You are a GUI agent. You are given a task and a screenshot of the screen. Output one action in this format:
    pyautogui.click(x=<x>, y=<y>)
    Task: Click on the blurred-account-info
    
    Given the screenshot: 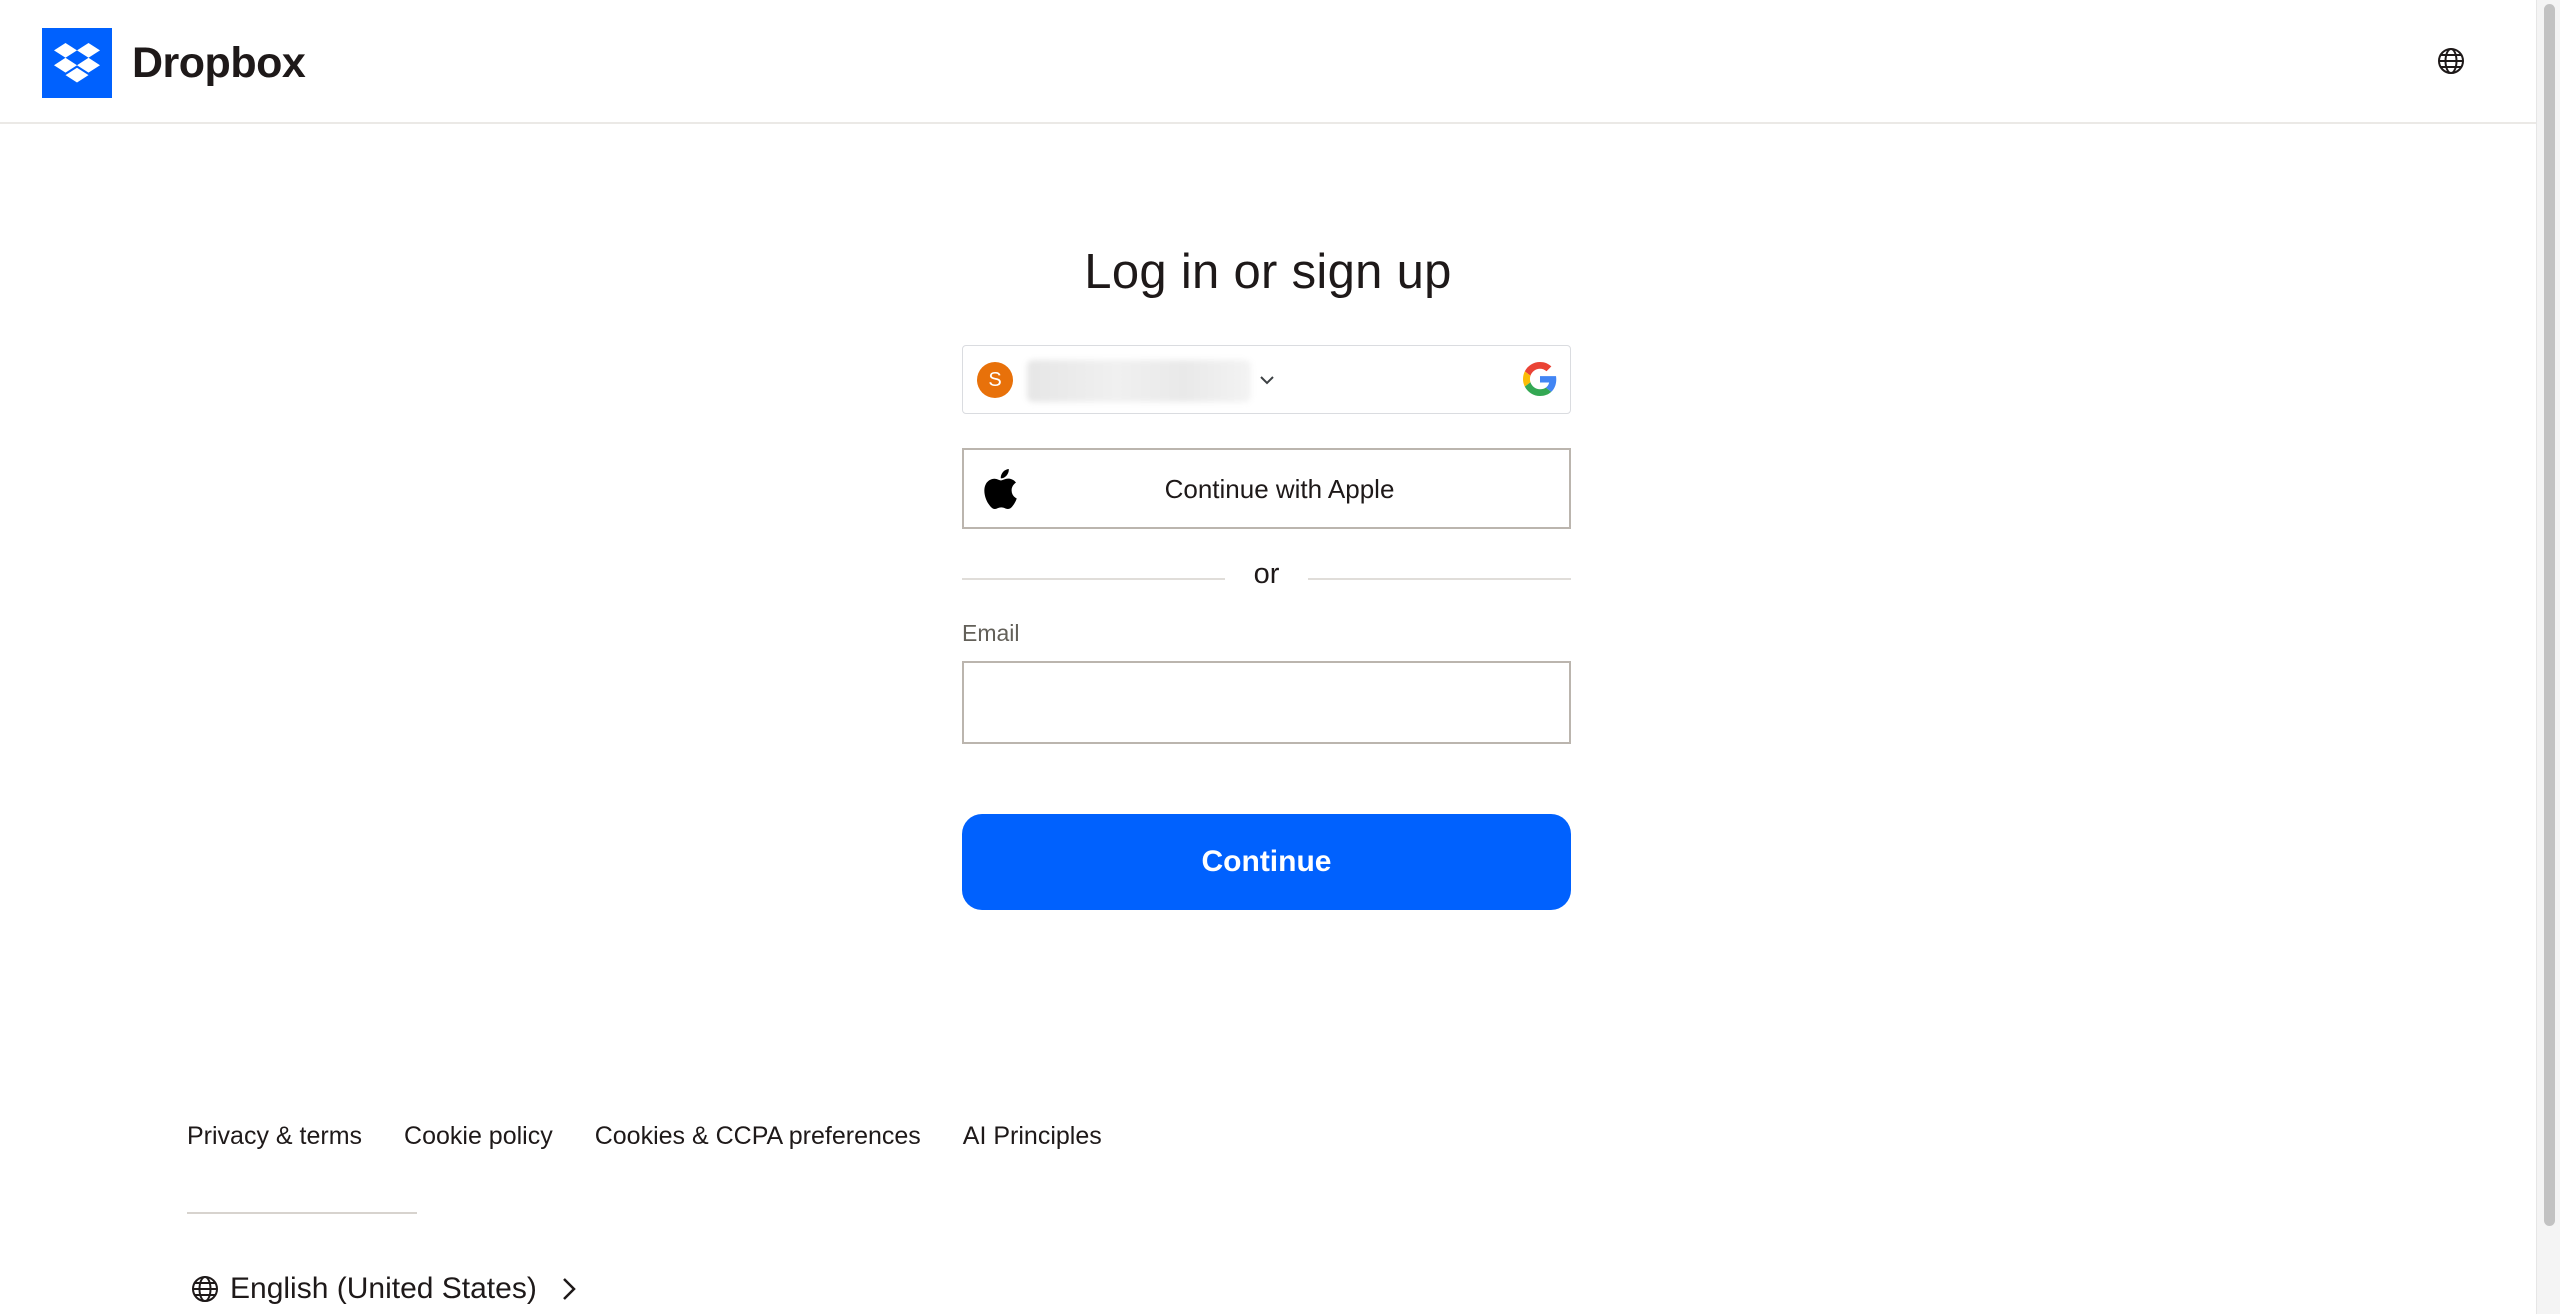 What is the action you would take?
    pyautogui.click(x=1139, y=381)
    